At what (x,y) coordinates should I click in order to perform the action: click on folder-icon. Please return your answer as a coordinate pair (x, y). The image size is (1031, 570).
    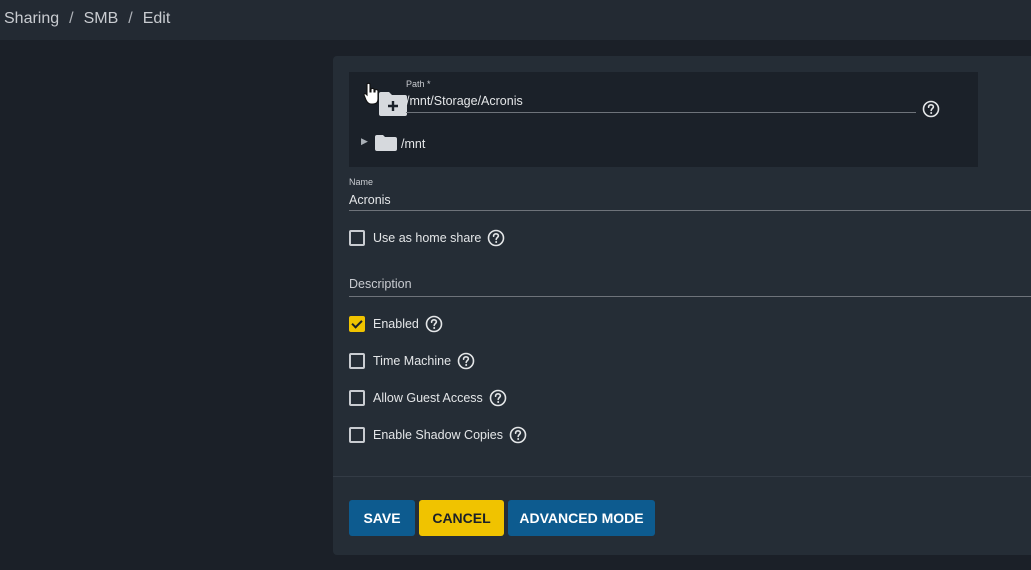
    Looking at the image, I should click on (386, 143).